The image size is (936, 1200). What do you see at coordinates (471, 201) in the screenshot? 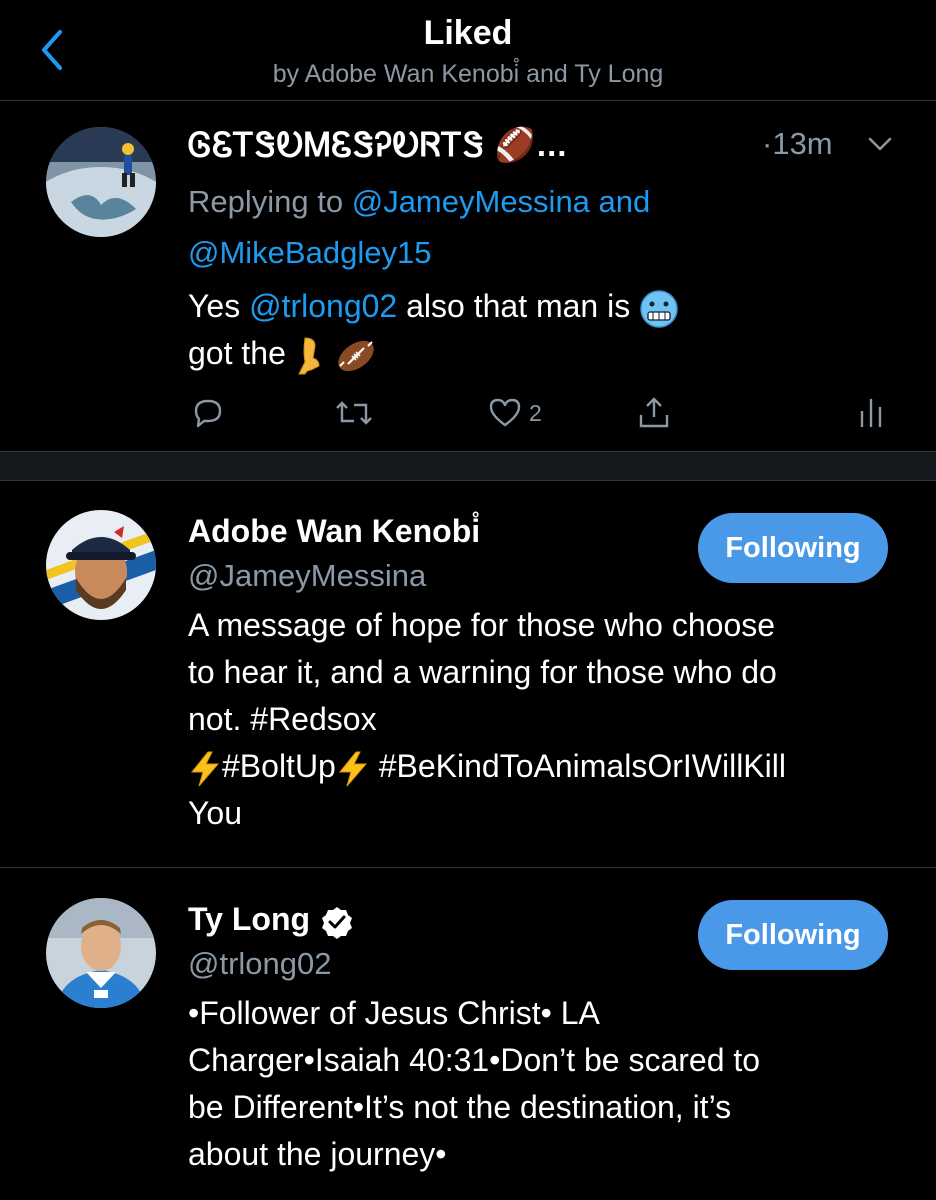
I see `mention-link: @JameyMessina` at bounding box center [471, 201].